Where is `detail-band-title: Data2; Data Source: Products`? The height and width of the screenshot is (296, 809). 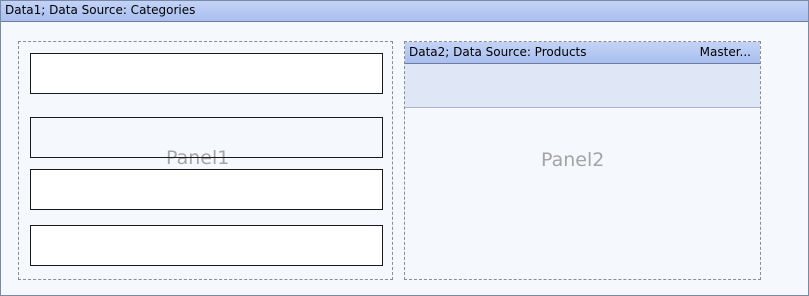
detail-band-title: Data2; Data Source: Products is located at coordinates (498, 52).